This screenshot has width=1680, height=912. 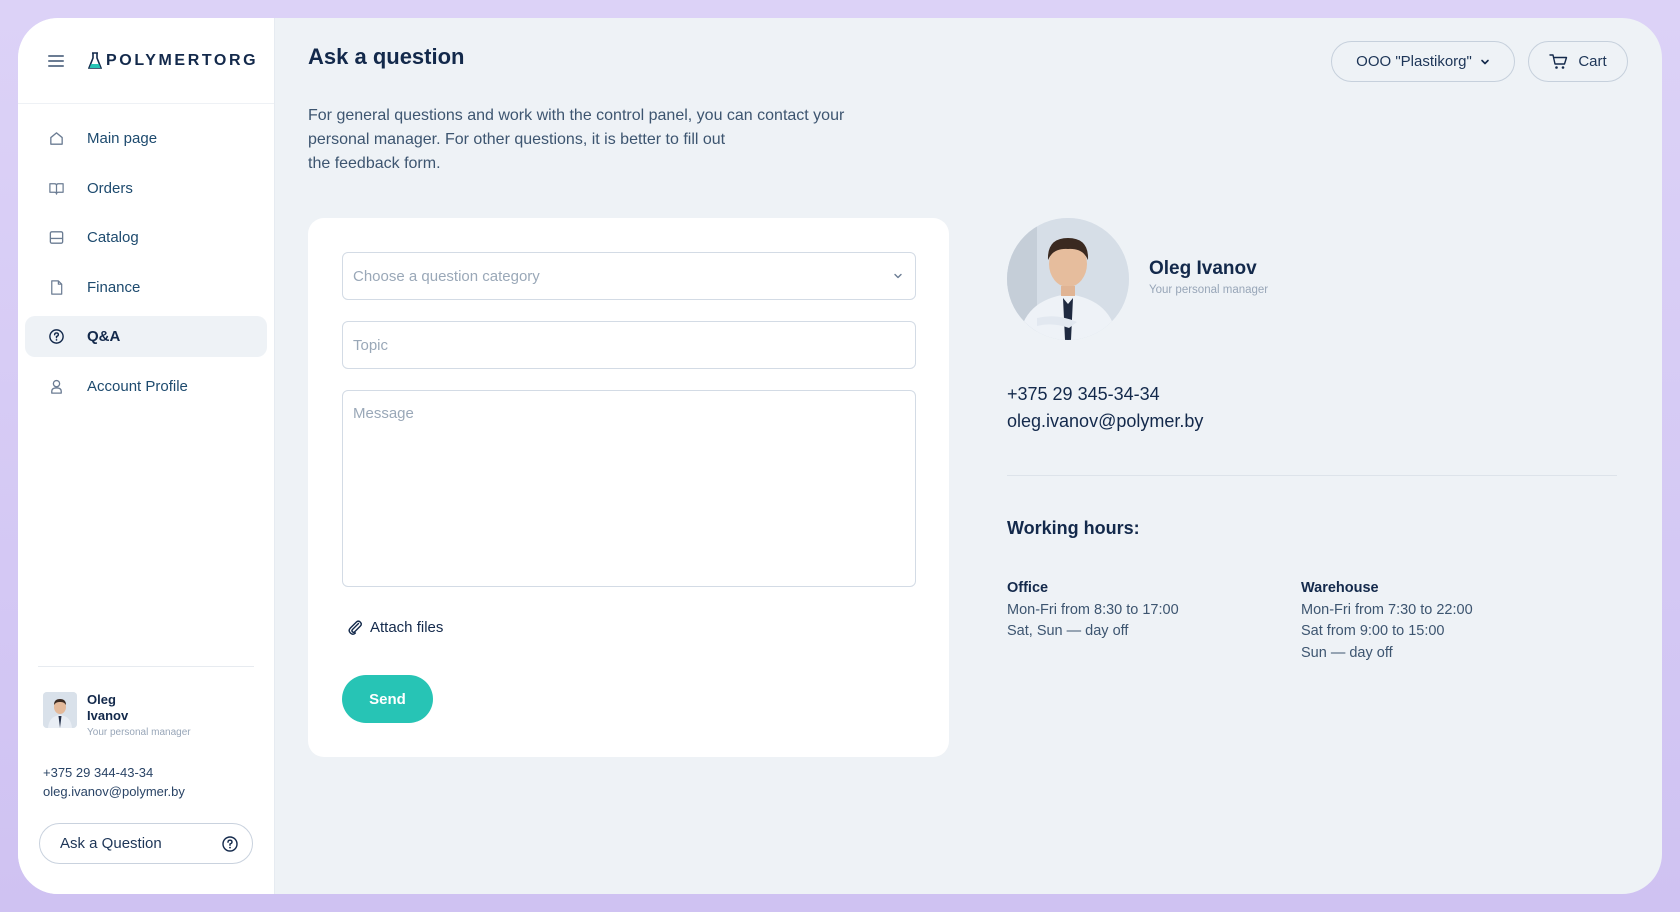 I want to click on send-button: Send, so click(x=387, y=699).